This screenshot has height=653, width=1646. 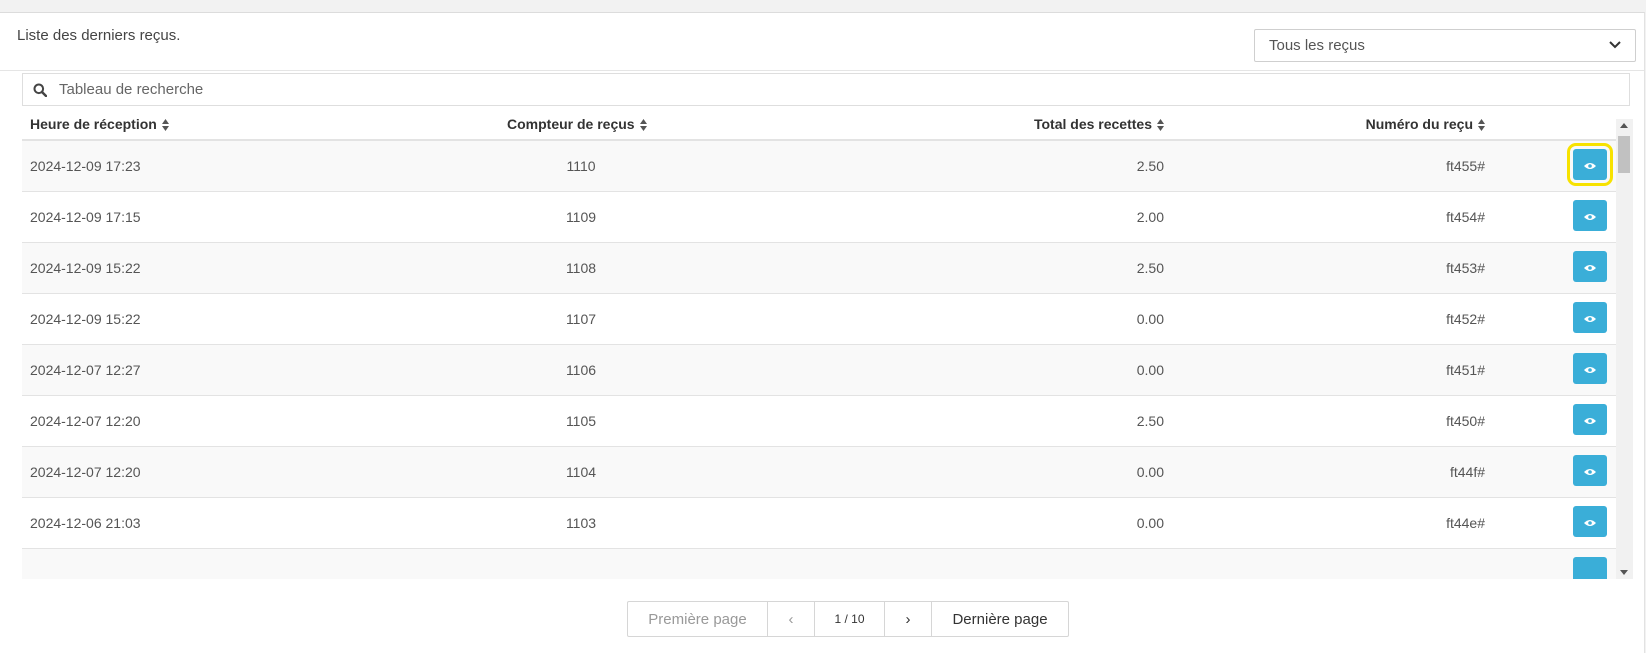 I want to click on search-input, so click(x=843, y=89).